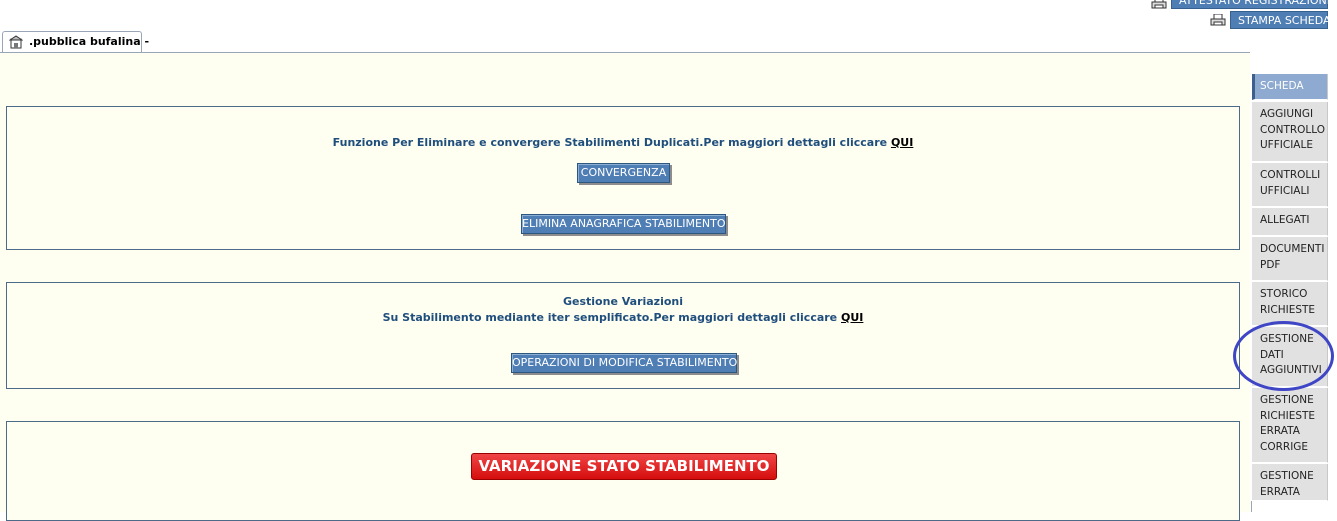 This screenshot has width=1337, height=521. What do you see at coordinates (902, 142) in the screenshot?
I see `convergenza-qui-link: QUI` at bounding box center [902, 142].